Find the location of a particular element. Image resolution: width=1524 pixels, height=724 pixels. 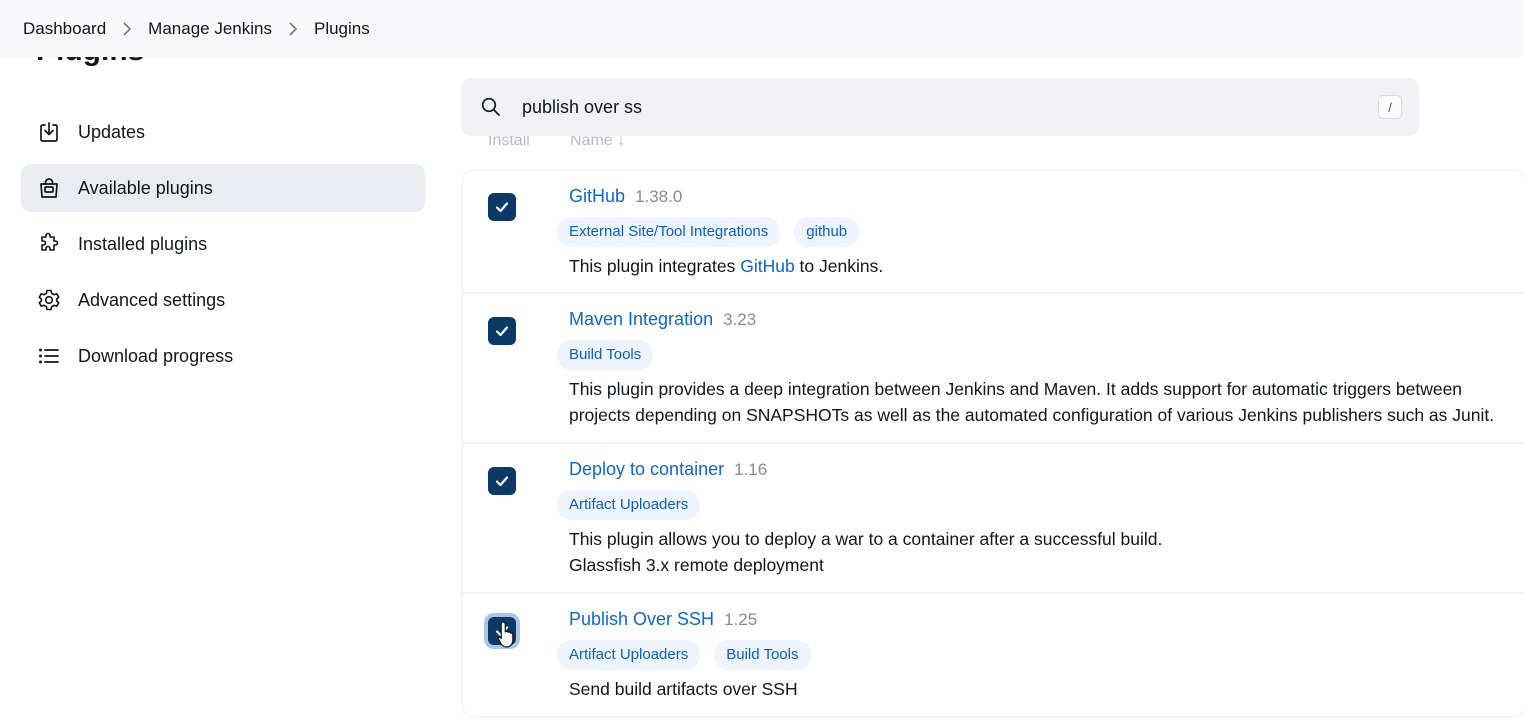

sidebar-item-installed-plugins: Installed plugins is located at coordinates (223, 244).